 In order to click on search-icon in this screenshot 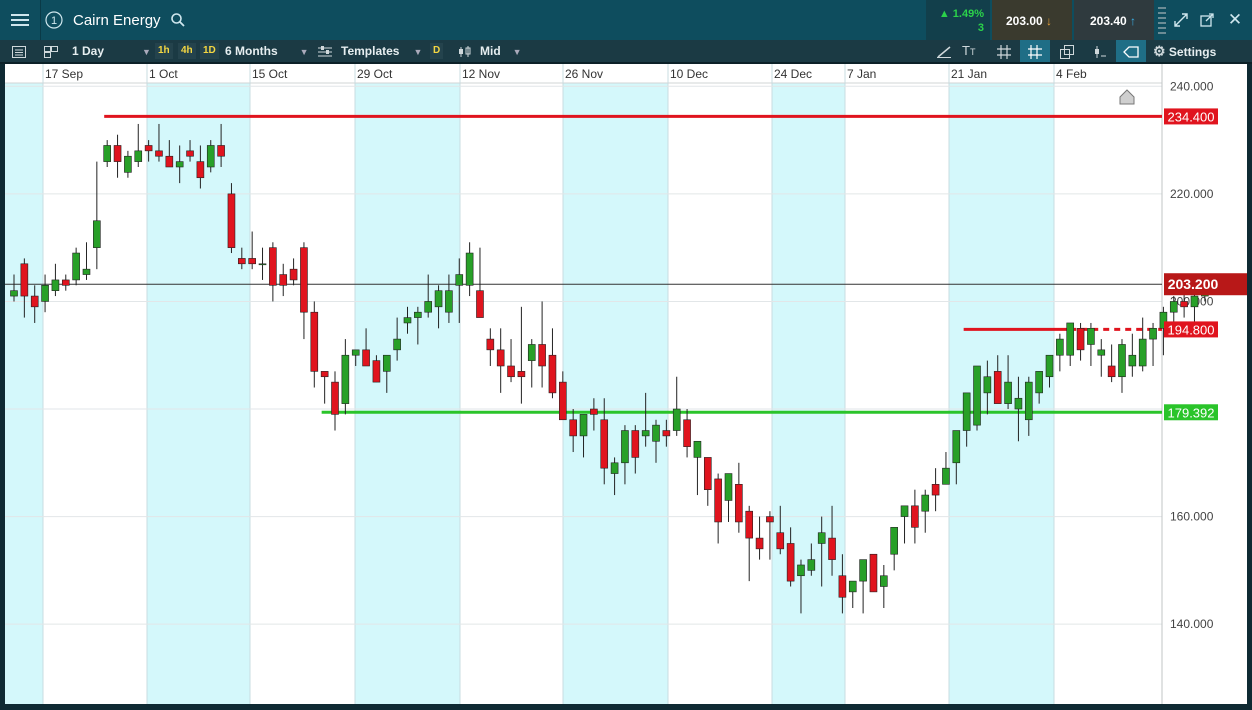, I will do `click(178, 20)`.